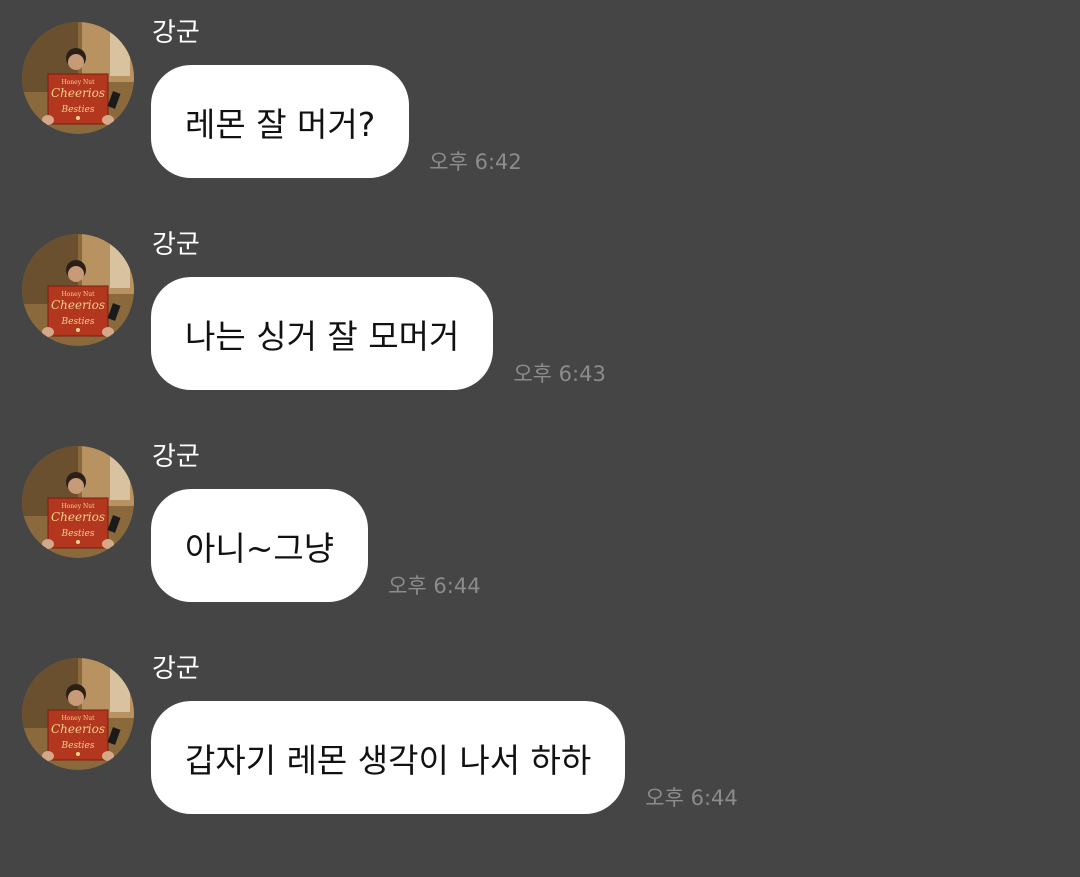 Image resolution: width=1080 pixels, height=877 pixels. What do you see at coordinates (388, 757) in the screenshot?
I see `message-bubble: 갑자기 레몬 생각이 나서 하하` at bounding box center [388, 757].